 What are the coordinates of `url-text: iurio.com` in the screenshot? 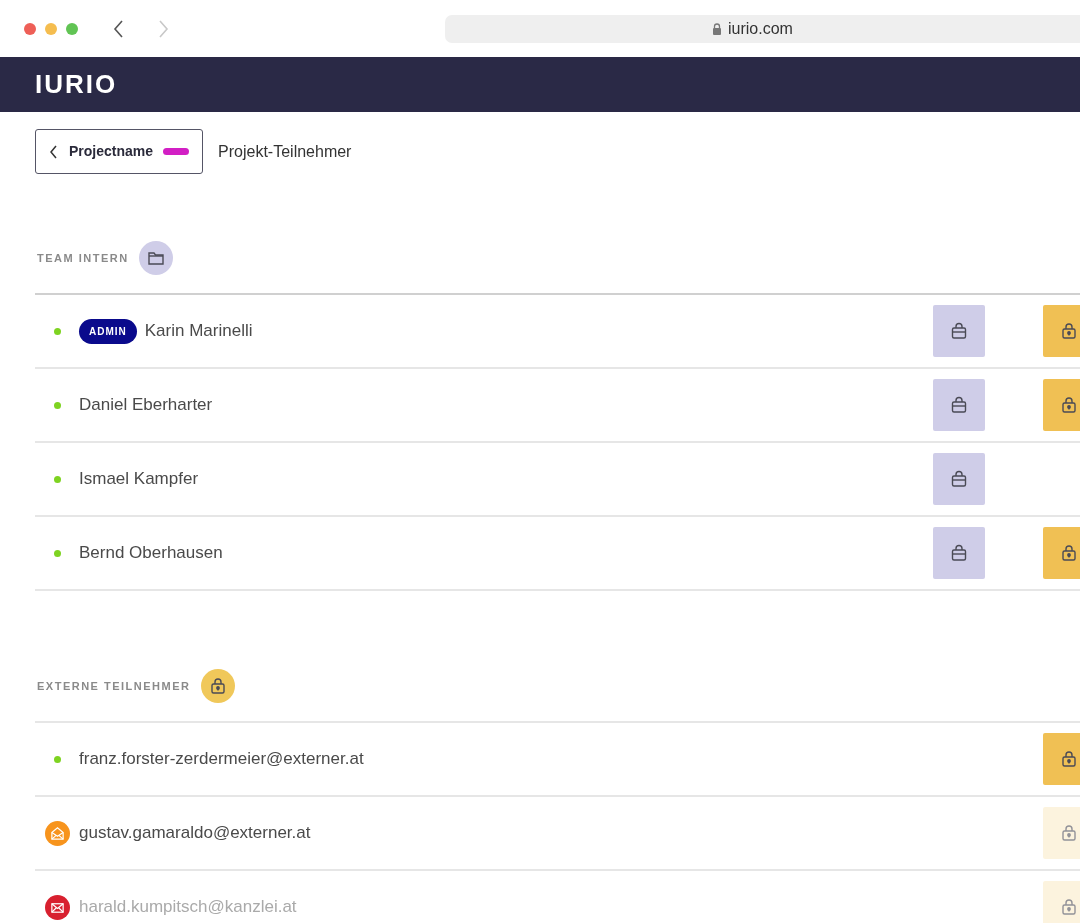 It's located at (760, 29).